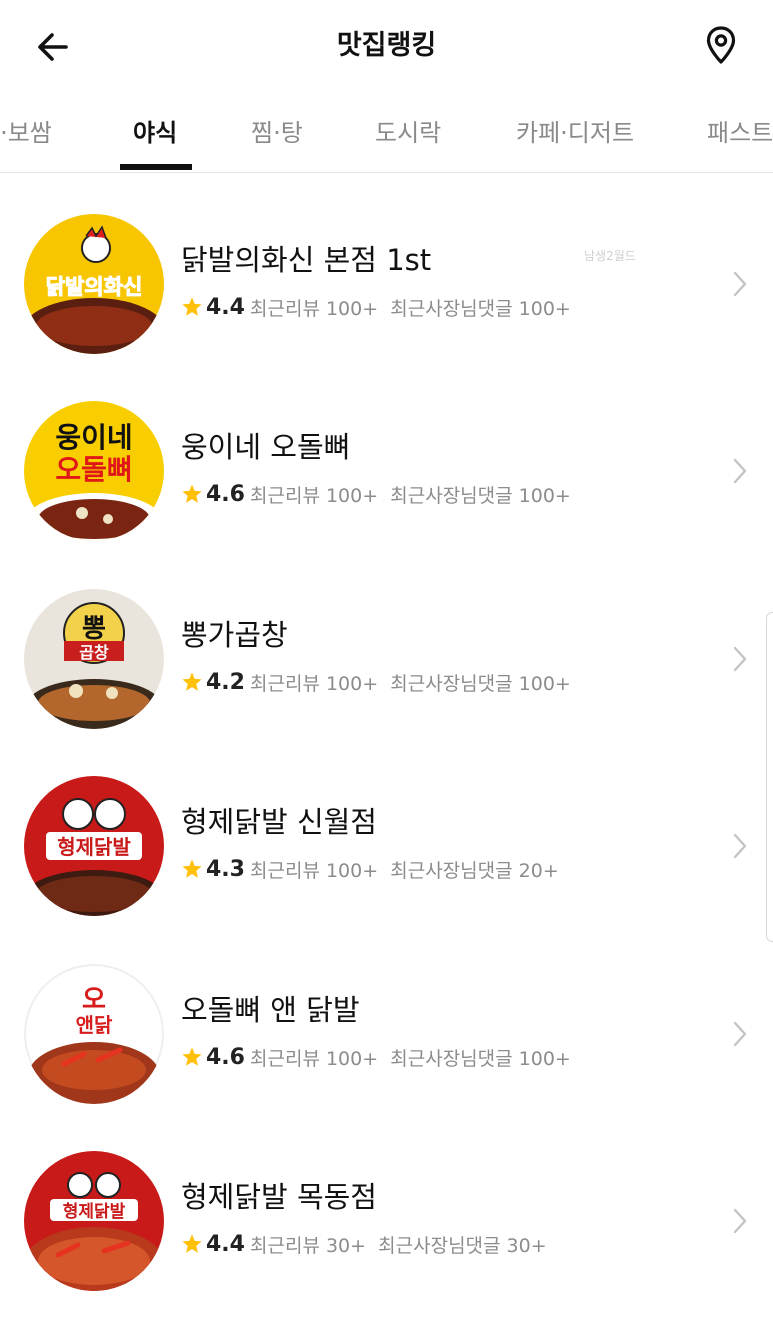 Image resolution: width=773 pixels, height=1321 pixels. I want to click on tab-yasik: 야식, so click(155, 133).